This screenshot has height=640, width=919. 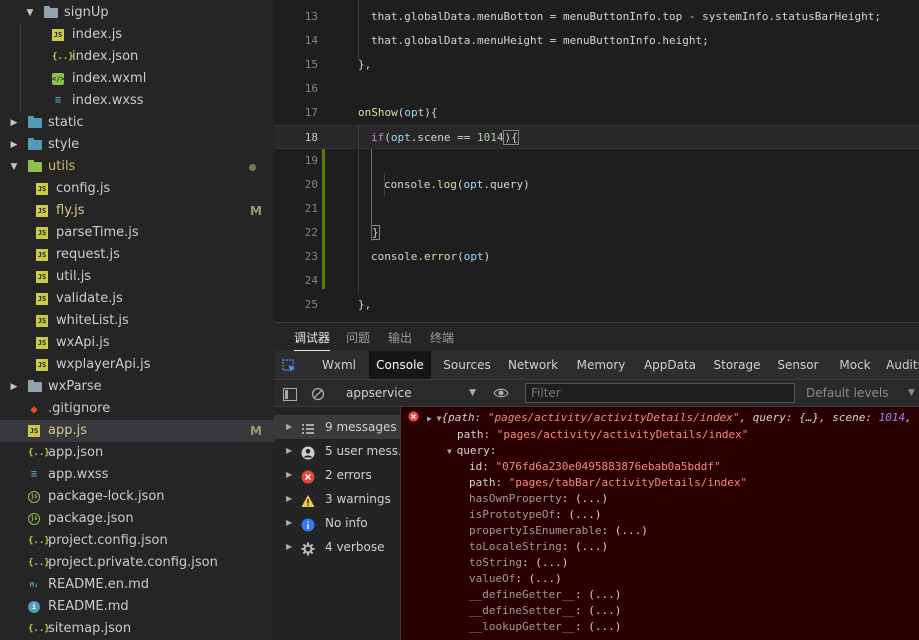 What do you see at coordinates (137, 585) in the screenshot?
I see `file-readme-en-md: M↓ README.en.md` at bounding box center [137, 585].